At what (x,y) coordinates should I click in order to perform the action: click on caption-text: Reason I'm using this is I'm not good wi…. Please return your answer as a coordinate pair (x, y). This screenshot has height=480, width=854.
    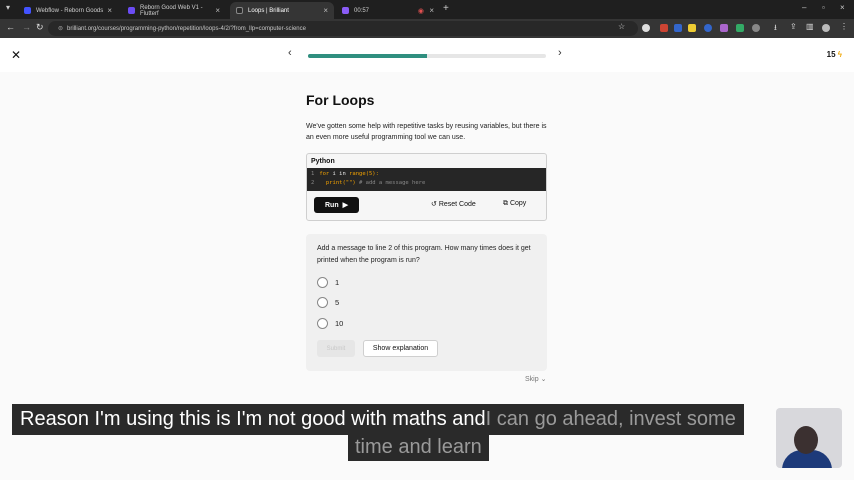
    Looking at the image, I should click on (253, 419).